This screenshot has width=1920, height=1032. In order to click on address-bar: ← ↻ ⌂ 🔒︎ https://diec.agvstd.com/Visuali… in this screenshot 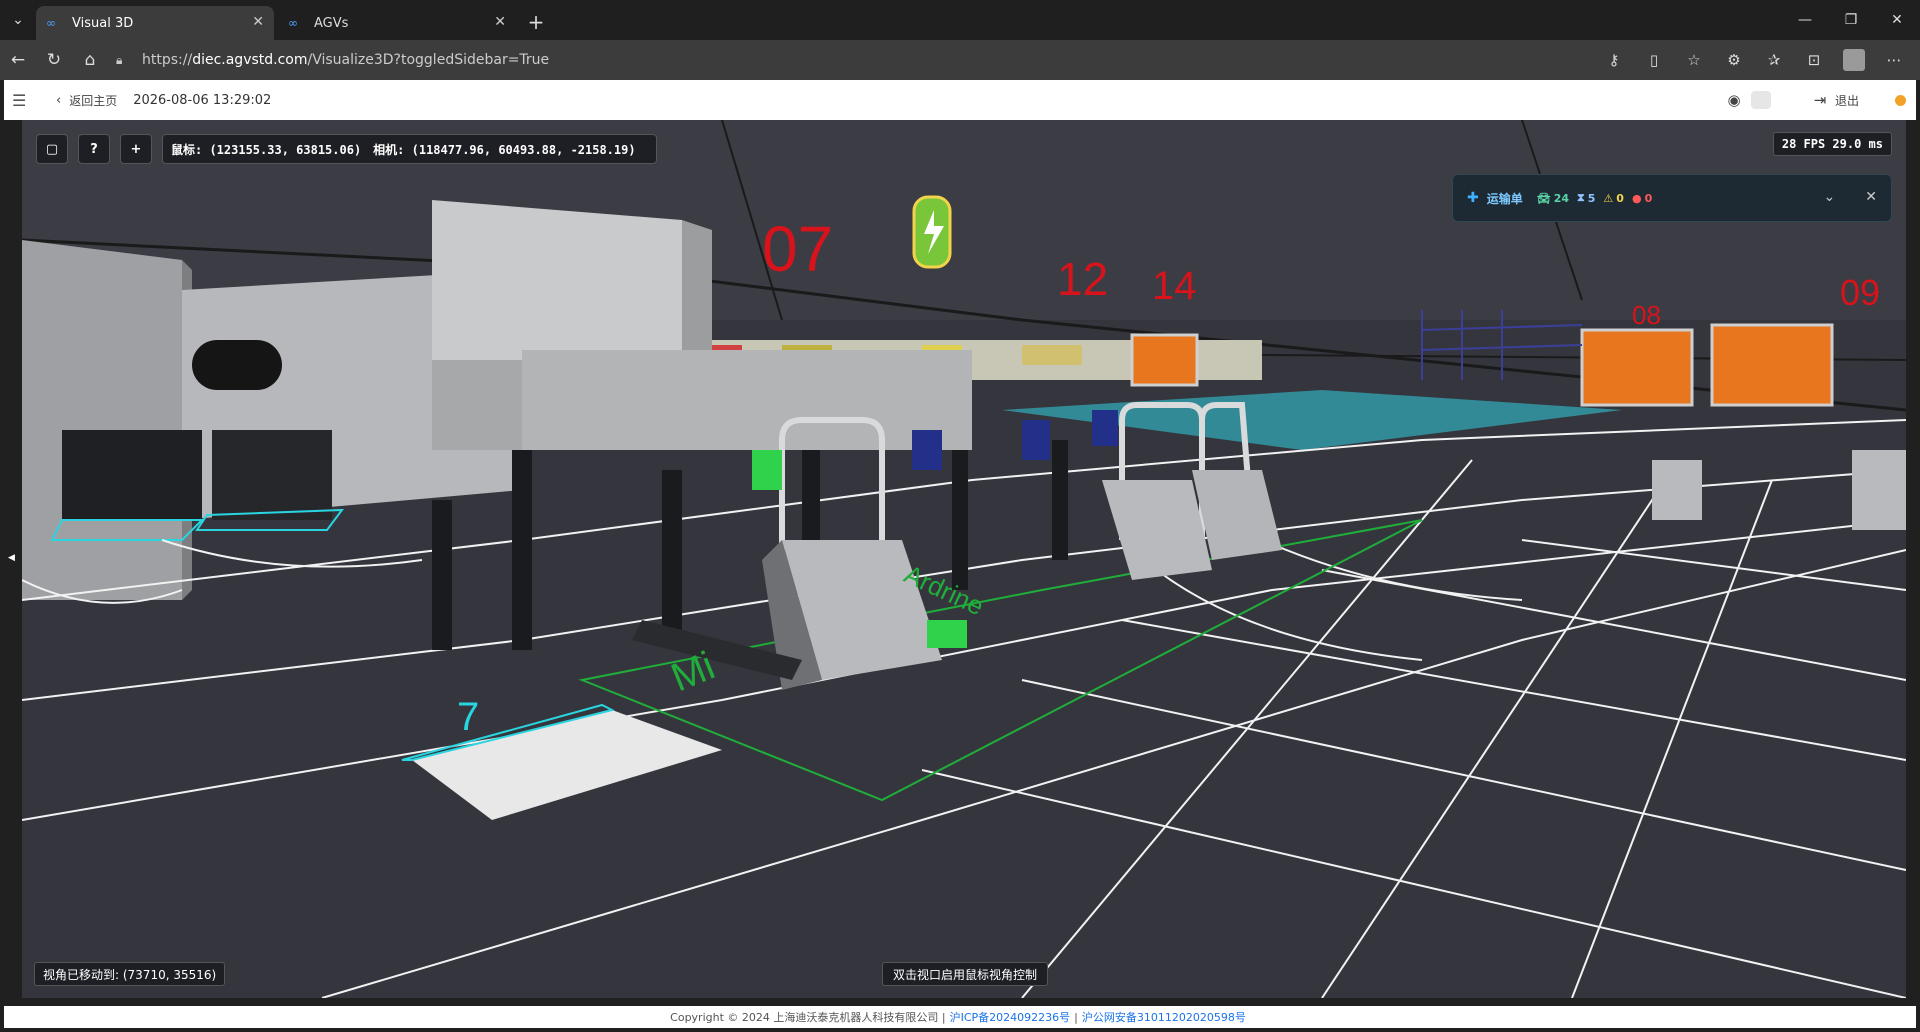, I will do `click(960, 60)`.